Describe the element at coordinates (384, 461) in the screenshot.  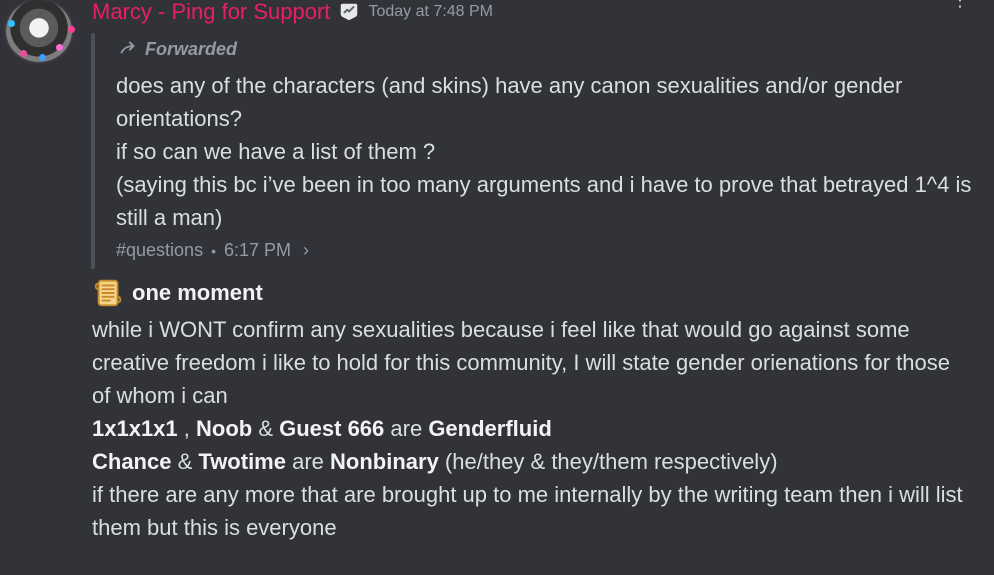
I see `label-nonbinary: Nonbinary` at that location.